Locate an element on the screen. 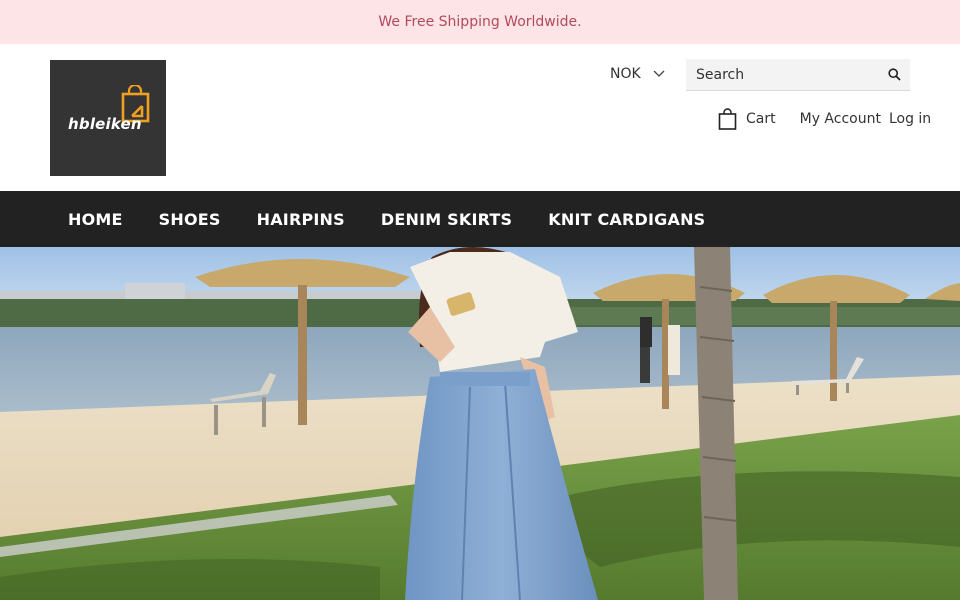 The width and height of the screenshot is (960, 600). currency-value: NOK is located at coordinates (625, 74).